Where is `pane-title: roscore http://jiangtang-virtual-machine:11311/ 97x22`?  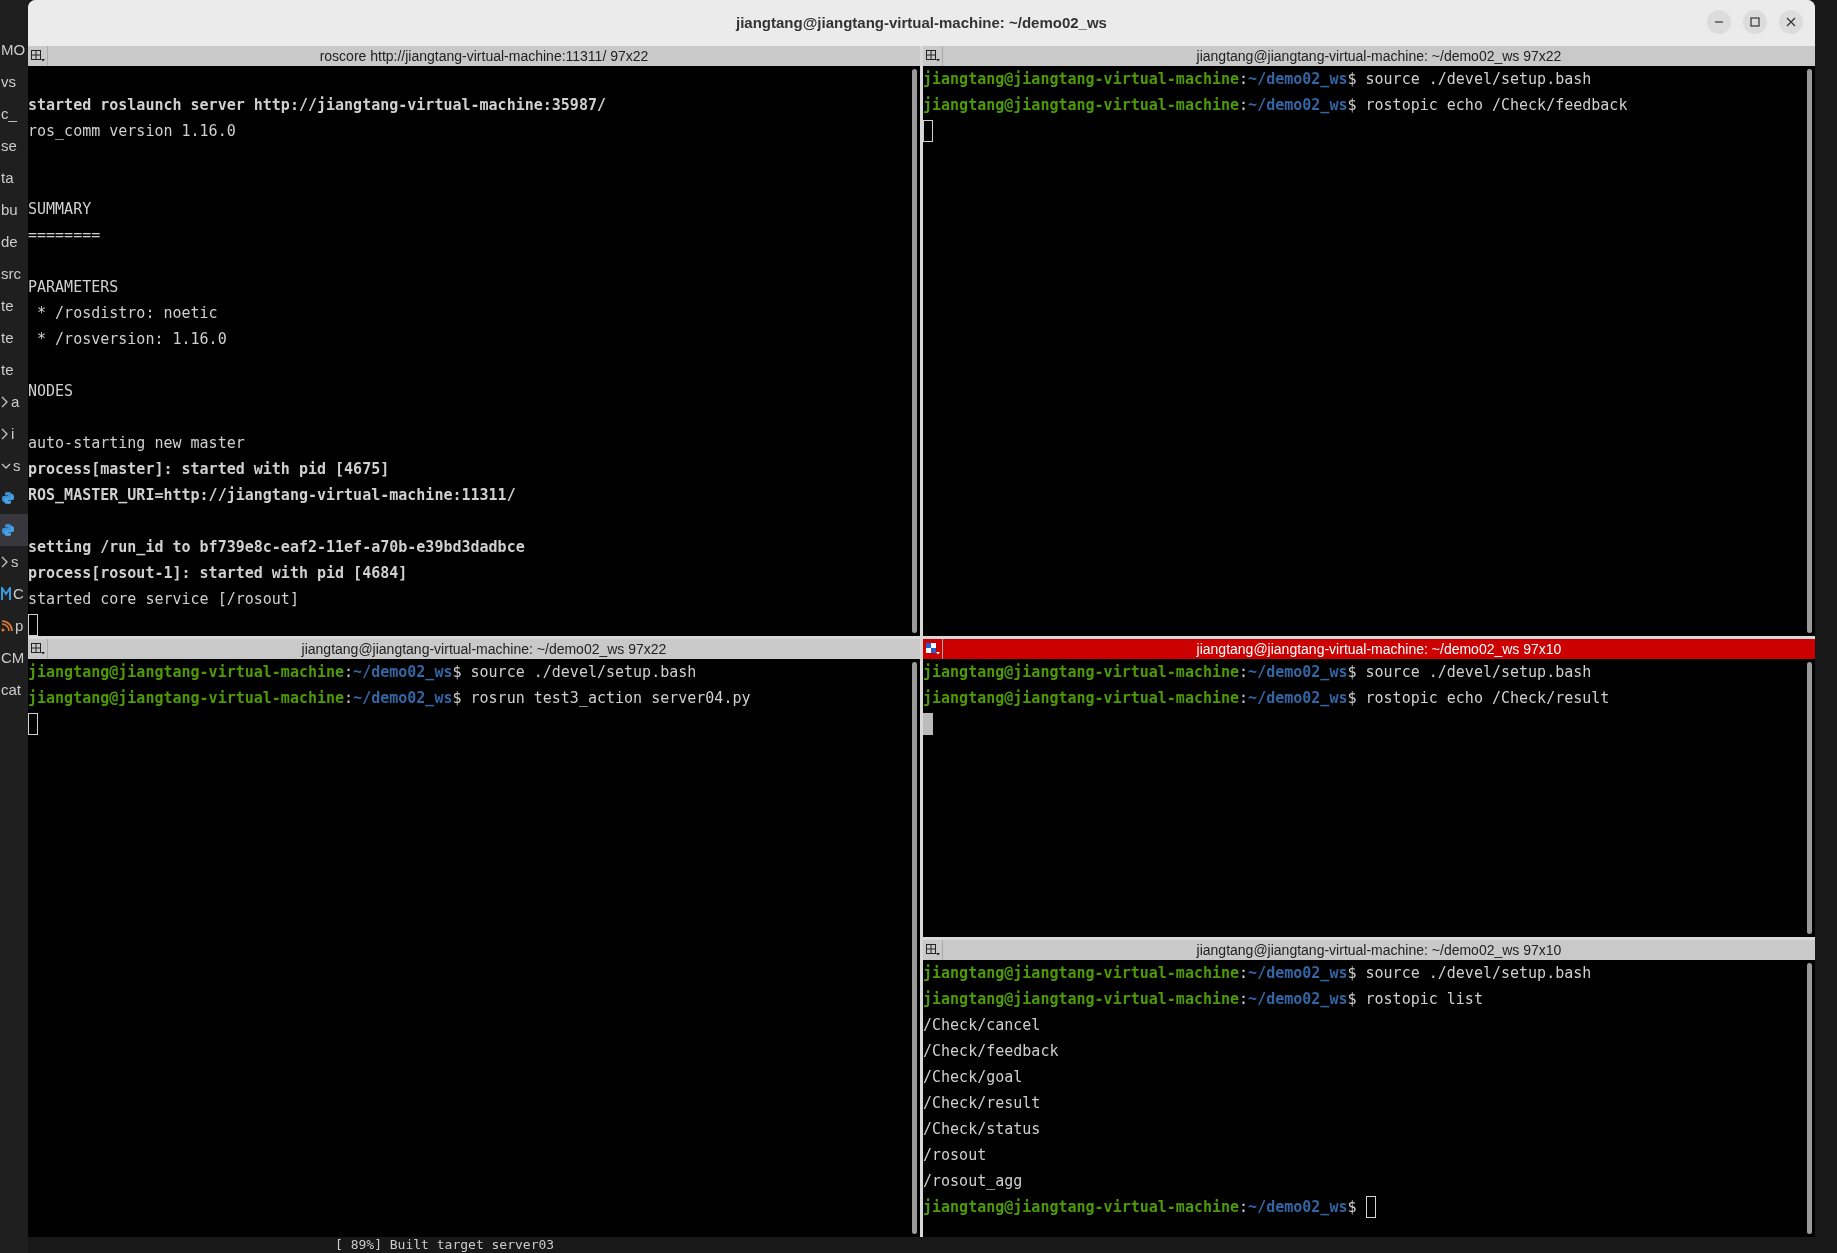
pane-title: roscore http://jiangtang-virtual-machine:11311/ 97x22 is located at coordinates (484, 56).